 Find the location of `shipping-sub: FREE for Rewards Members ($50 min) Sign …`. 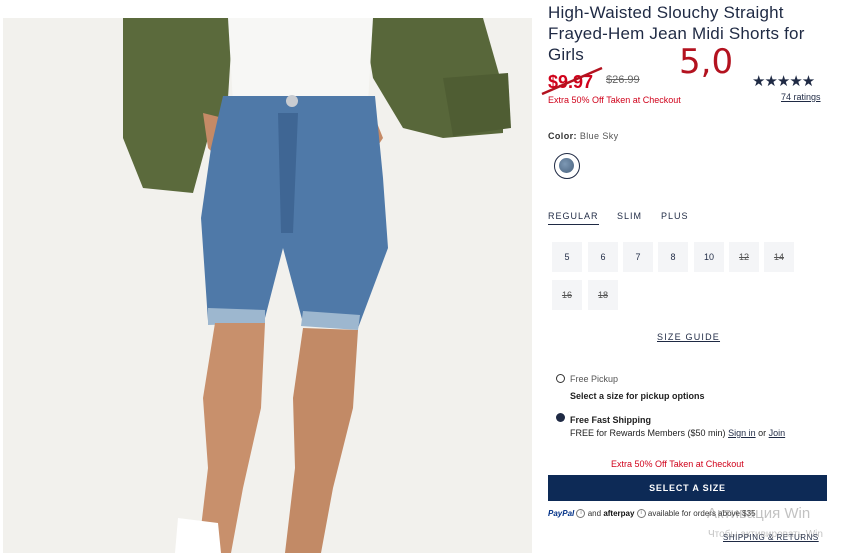

shipping-sub: FREE for Rewards Members ($50 min) Sign … is located at coordinates (677, 433).